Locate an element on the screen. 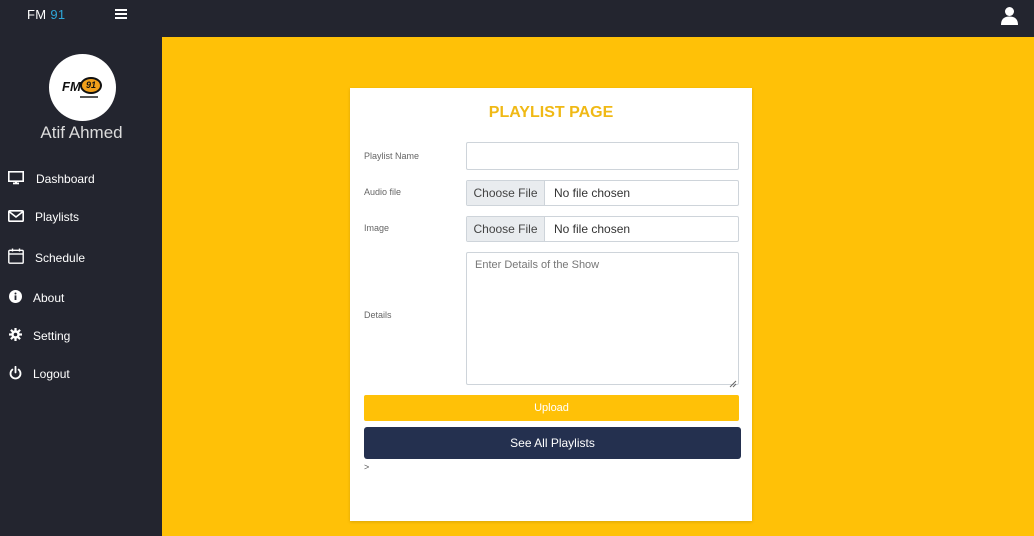 The height and width of the screenshot is (536, 1034). hamburger-icon is located at coordinates (121, 15).